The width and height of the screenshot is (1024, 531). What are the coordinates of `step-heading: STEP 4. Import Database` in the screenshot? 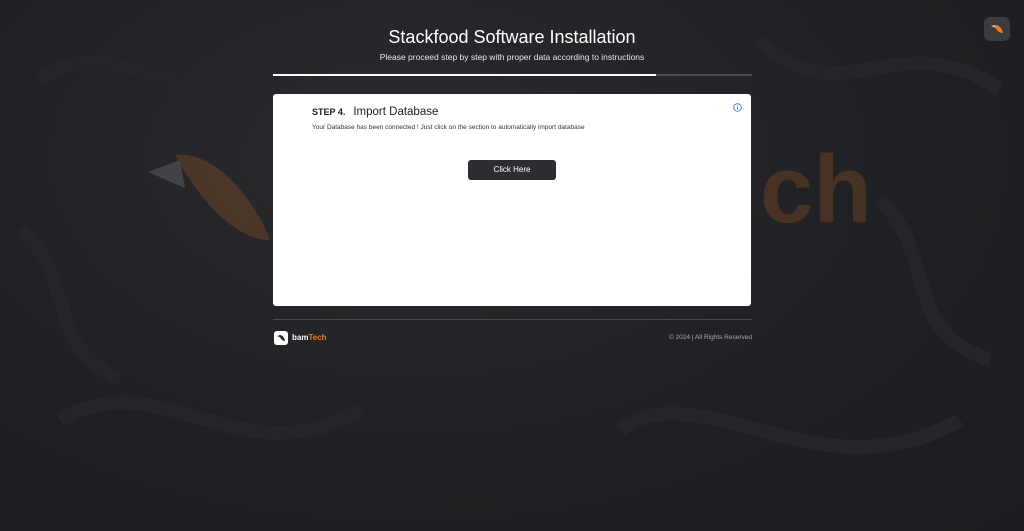 It's located at (375, 112).